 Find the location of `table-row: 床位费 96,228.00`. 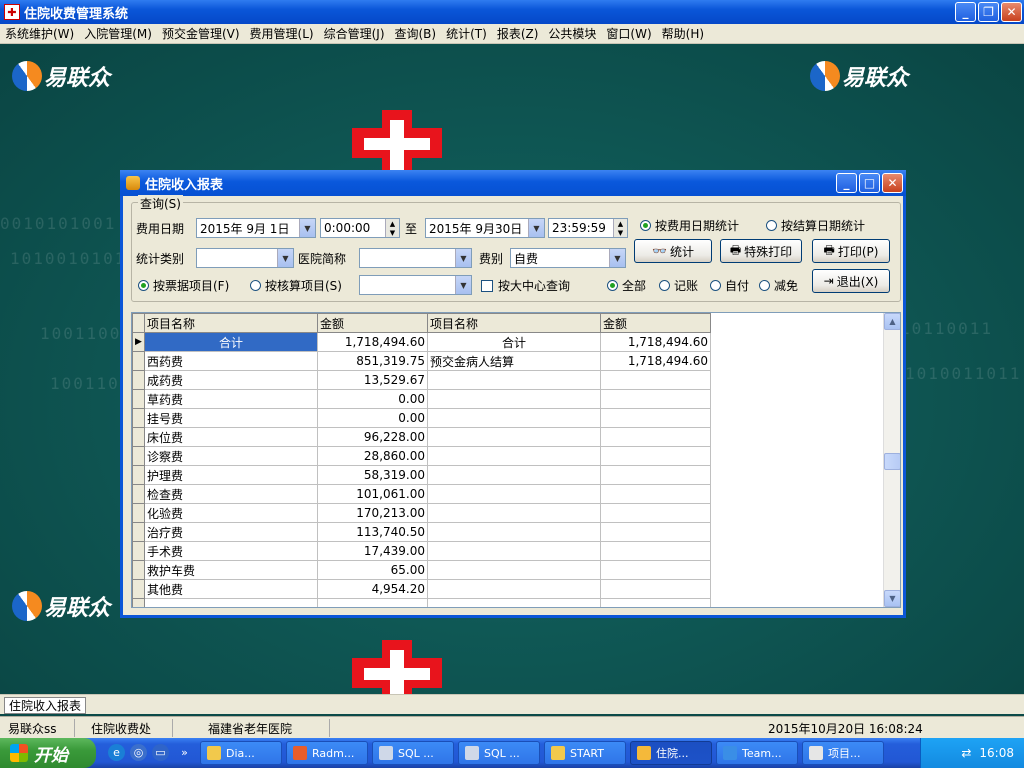

table-row: 床位费 96,228.00 is located at coordinates (421, 437).